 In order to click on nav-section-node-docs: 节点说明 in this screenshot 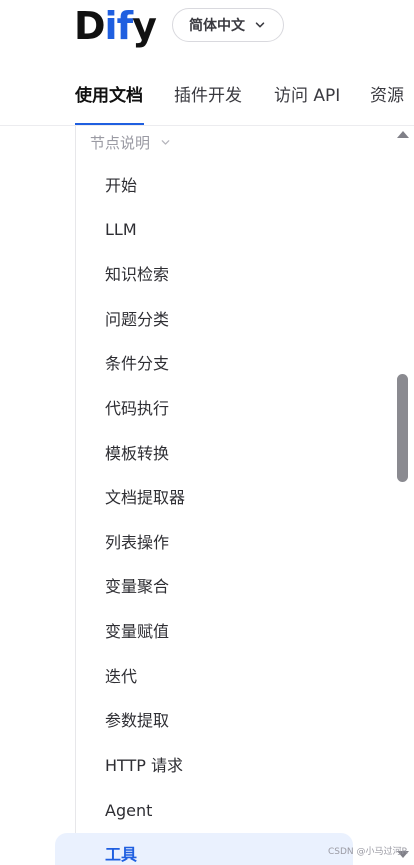, I will do `click(130, 142)`.